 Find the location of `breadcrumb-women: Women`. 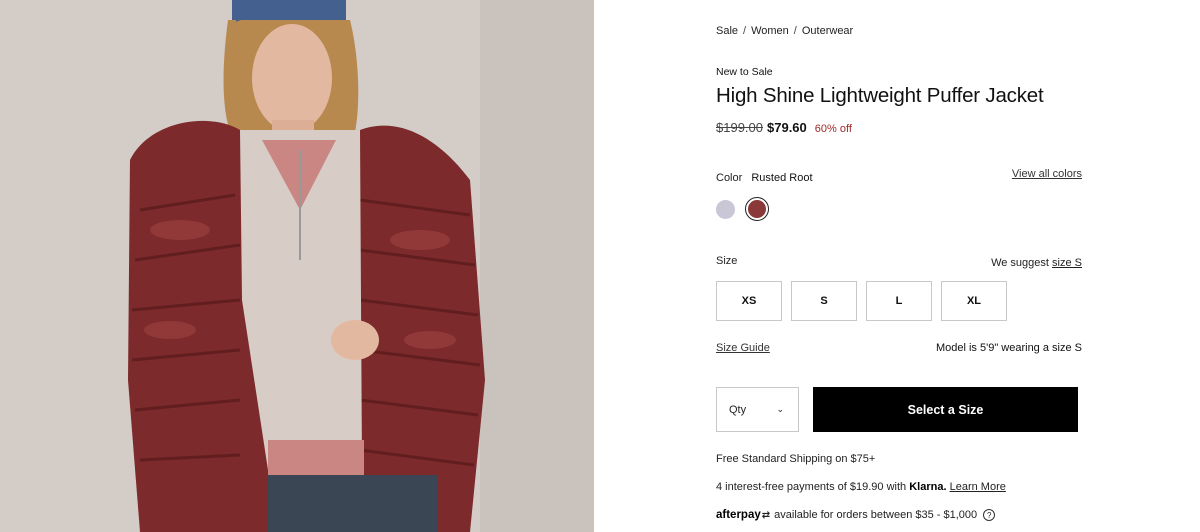

breadcrumb-women: Women is located at coordinates (770, 31).